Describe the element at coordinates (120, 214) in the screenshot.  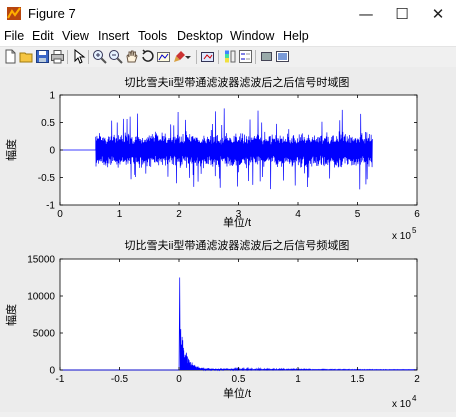
I see `plot1-xtick-label: 1` at that location.